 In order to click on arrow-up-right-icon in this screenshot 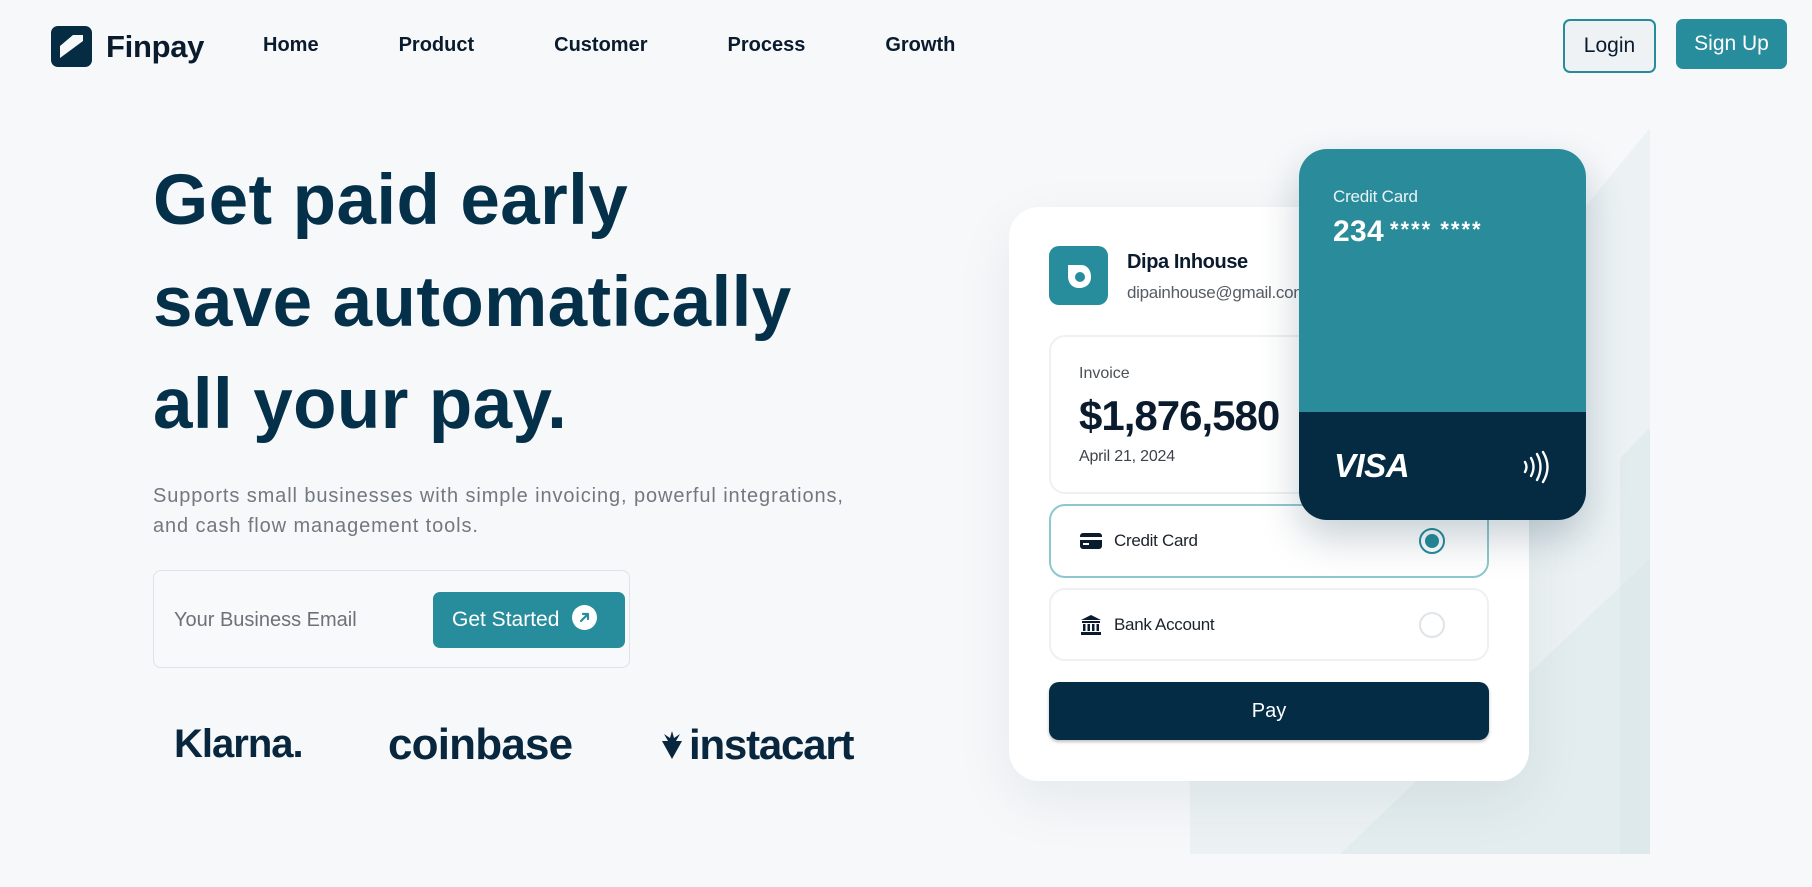, I will do `click(585, 617)`.